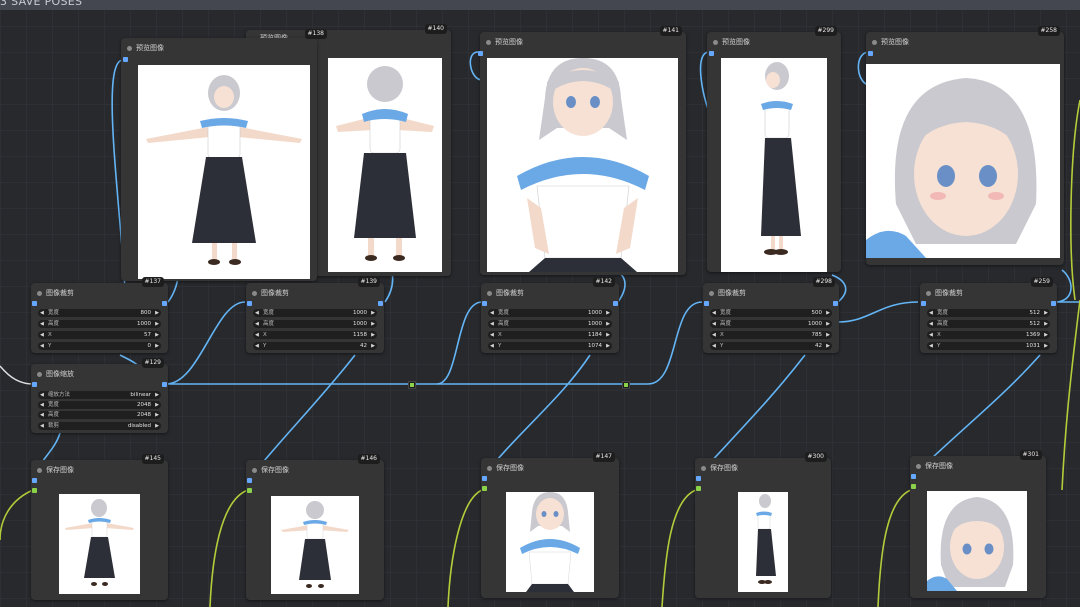  Describe the element at coordinates (99, 335) in the screenshot. I see `x-widget: ◀ X 57 ▶` at that location.